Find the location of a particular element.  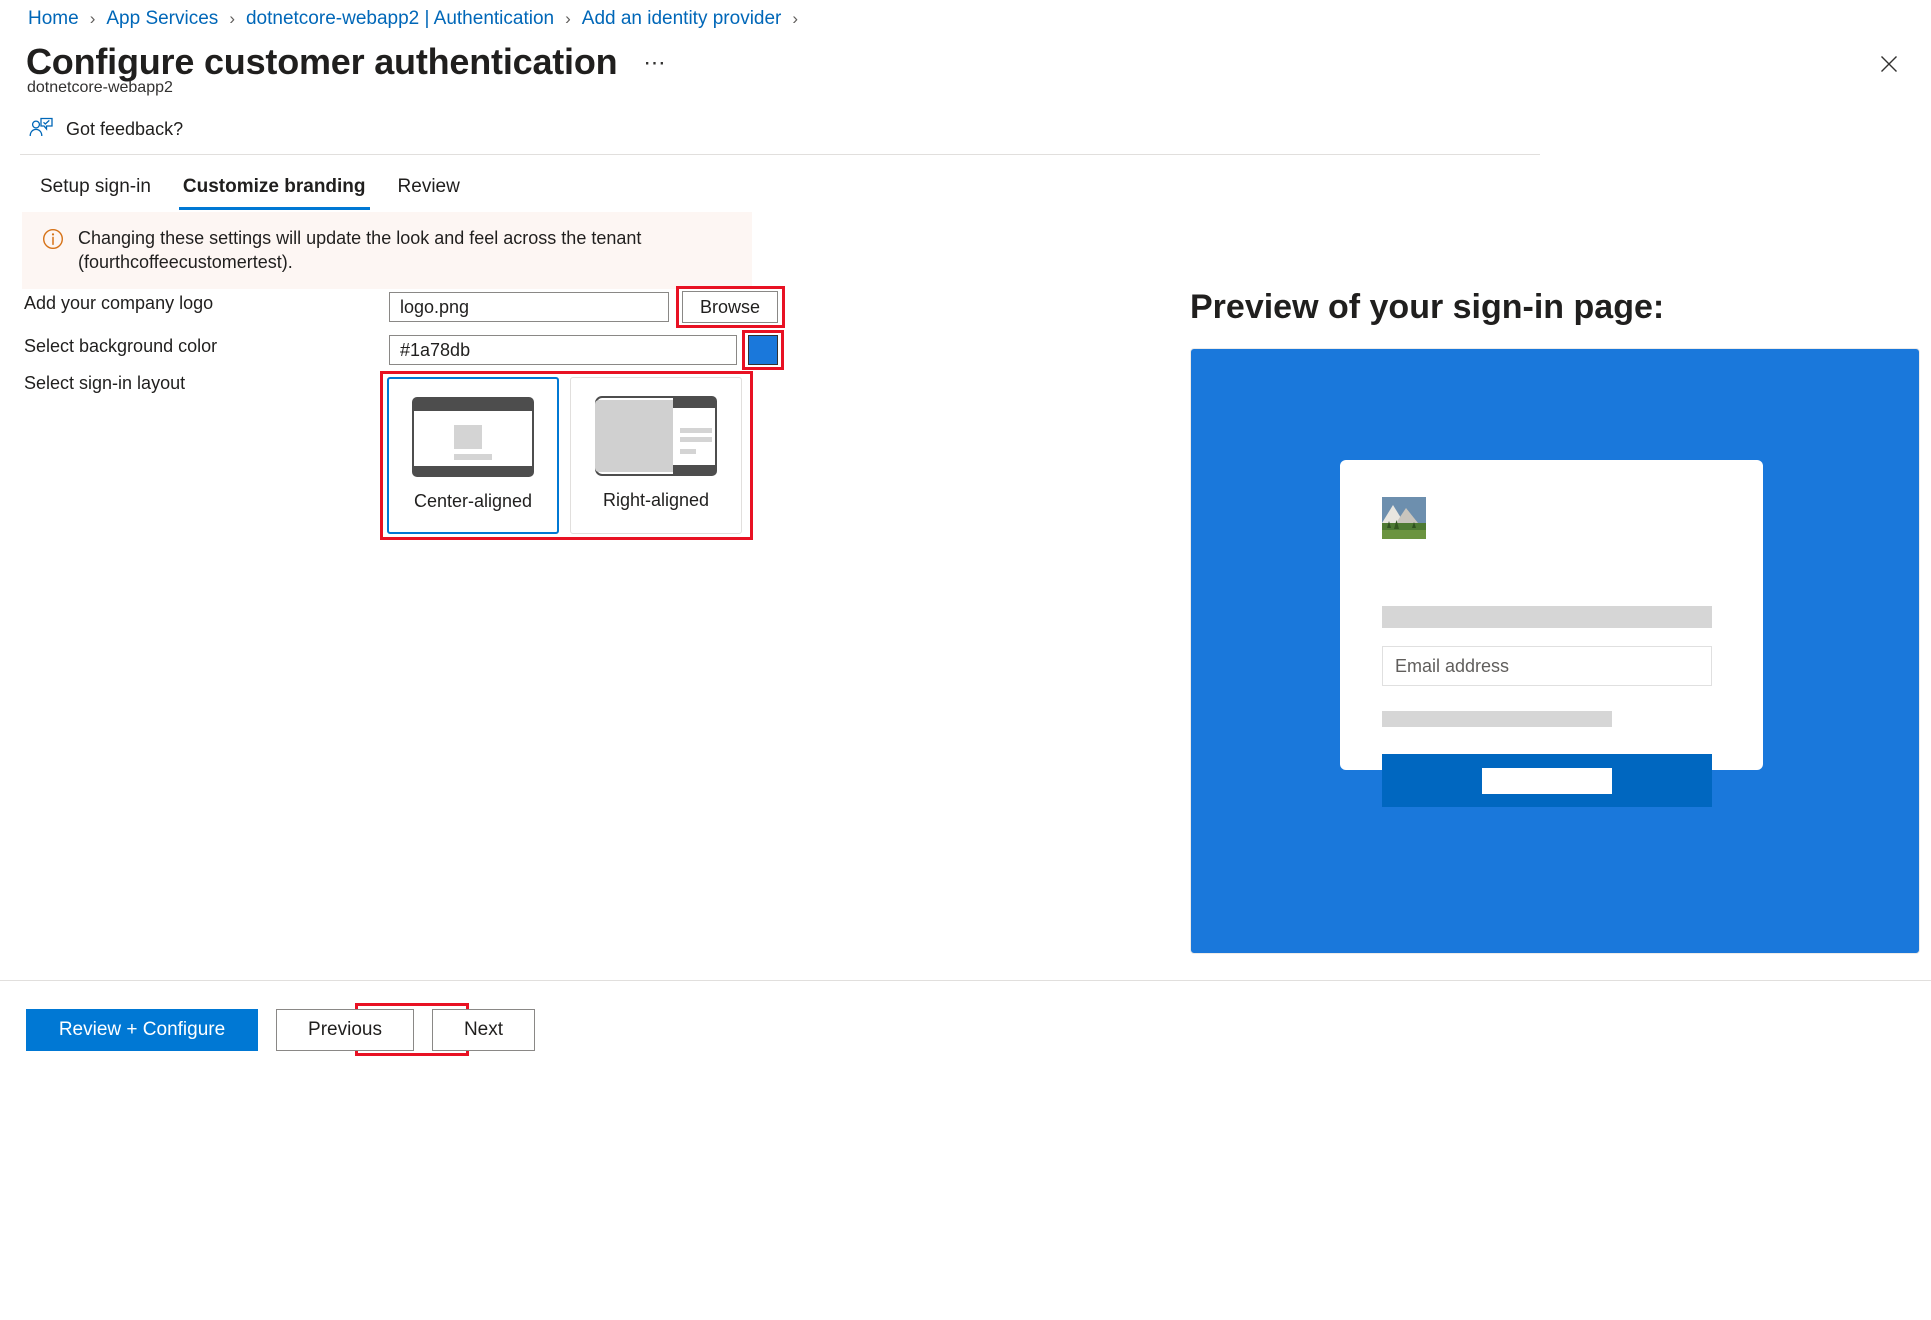

preview-sign-in-card: Email address is located at coordinates (1551, 633).